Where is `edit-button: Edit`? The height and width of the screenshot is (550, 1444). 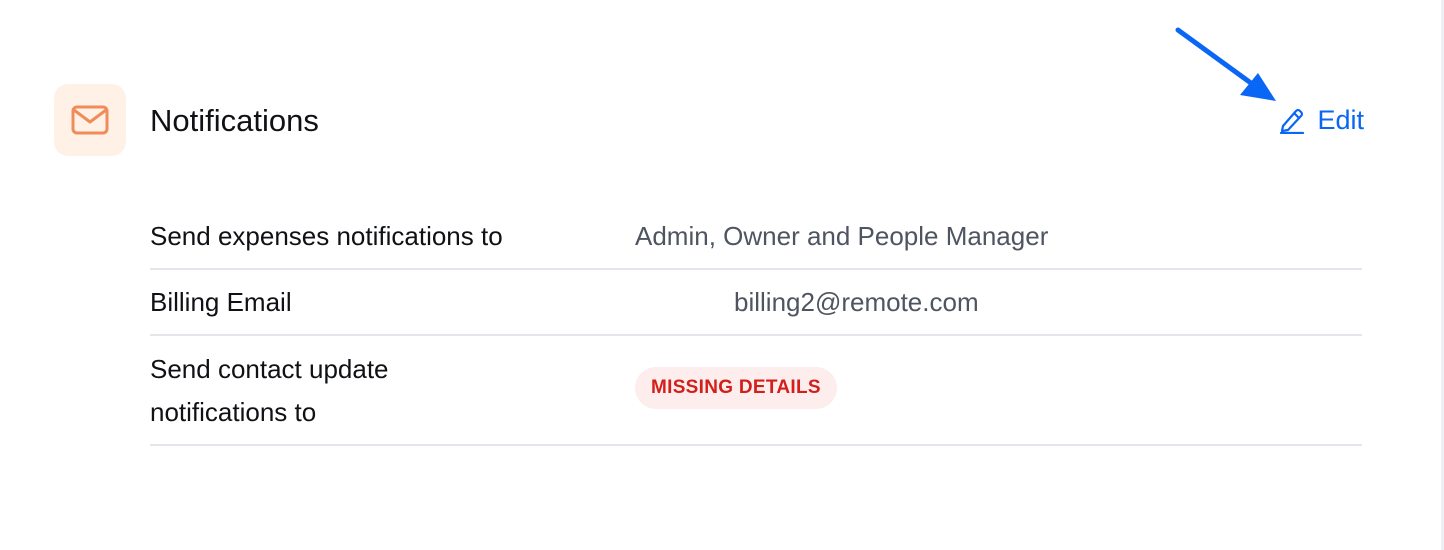 edit-button: Edit is located at coordinates (1321, 120).